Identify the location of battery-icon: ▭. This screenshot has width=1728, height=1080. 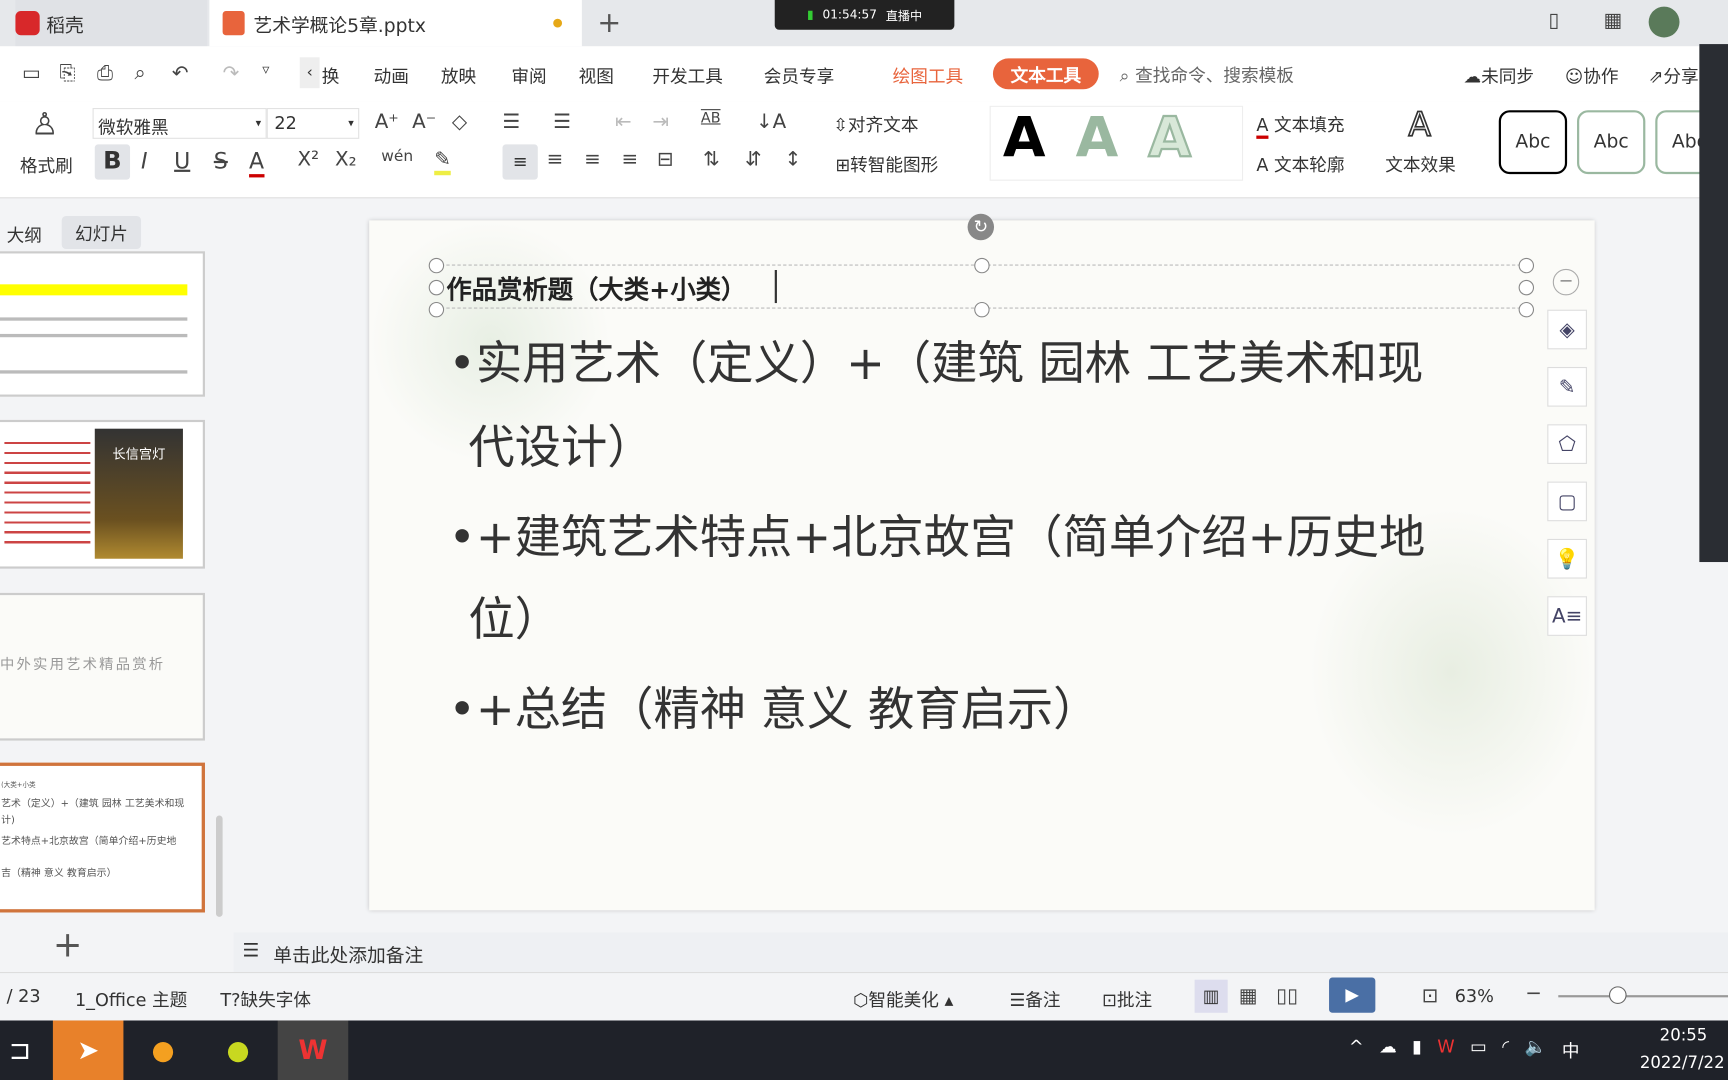
(1478, 1049).